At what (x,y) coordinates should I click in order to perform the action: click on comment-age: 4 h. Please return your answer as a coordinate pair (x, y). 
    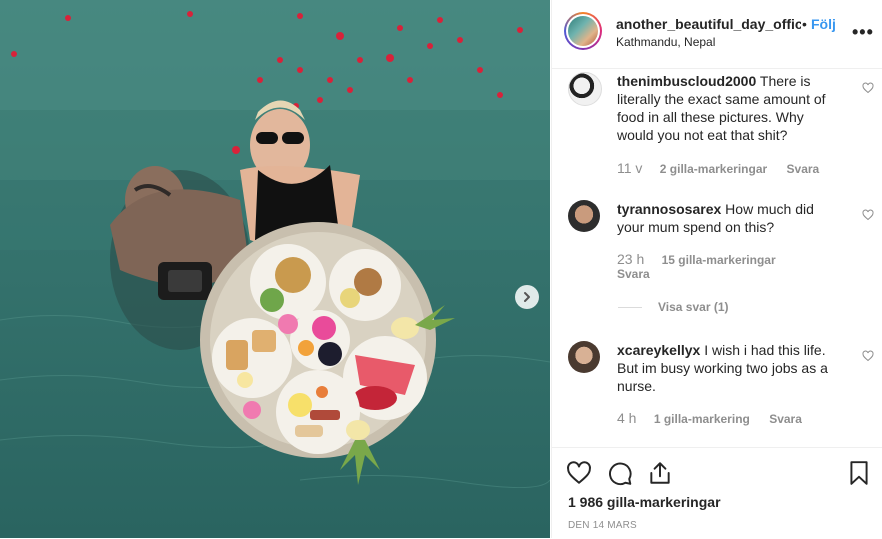
    Looking at the image, I should click on (627, 418).